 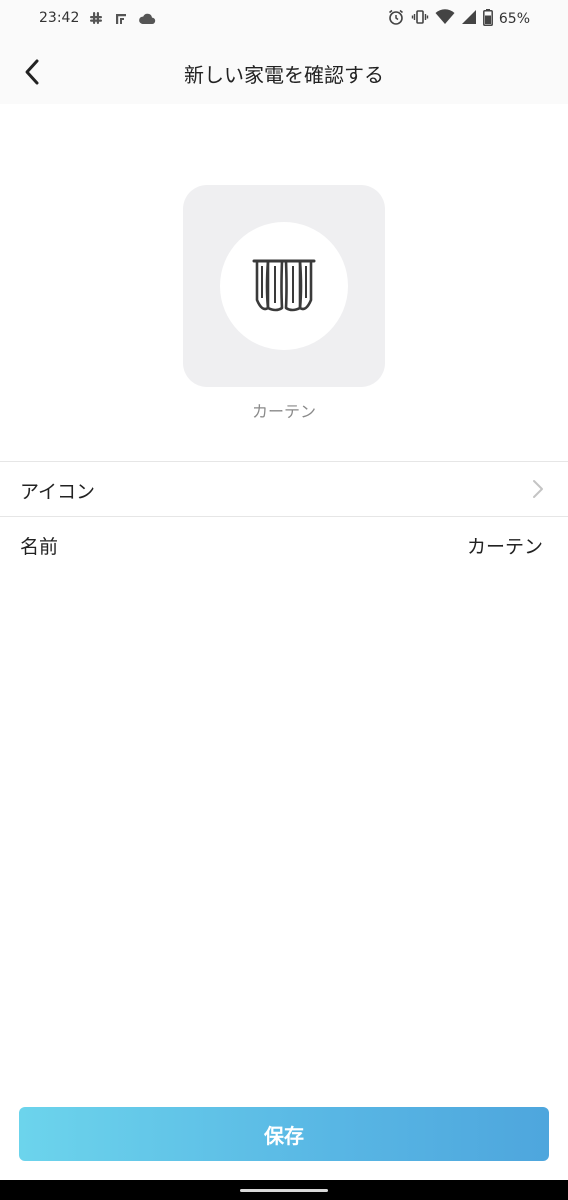 What do you see at coordinates (58, 492) in the screenshot?
I see `icon-row-label: アイコン` at bounding box center [58, 492].